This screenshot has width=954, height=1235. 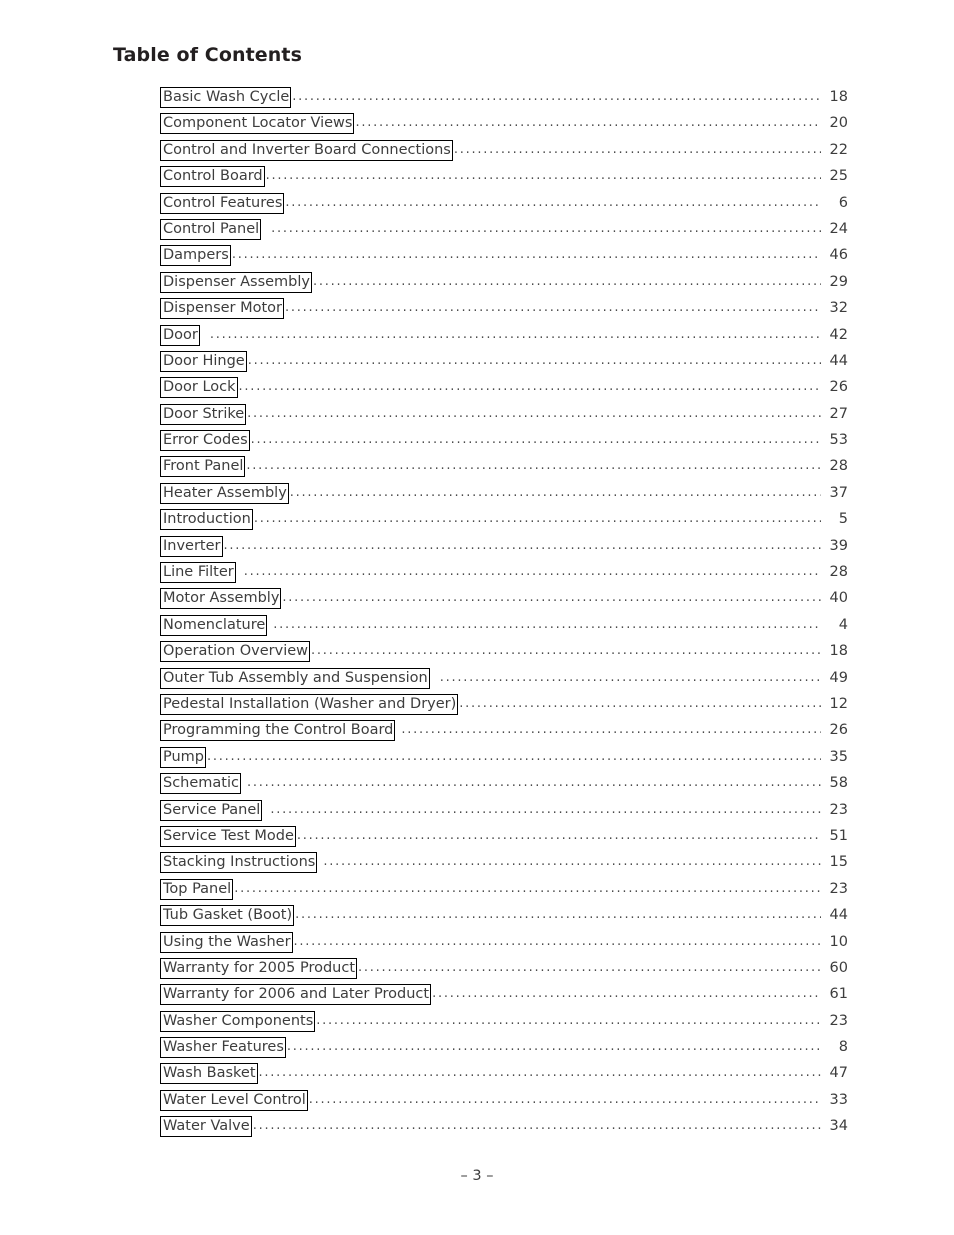 I want to click on toc-entry: Washer Features 8, so click(x=504, y=1050).